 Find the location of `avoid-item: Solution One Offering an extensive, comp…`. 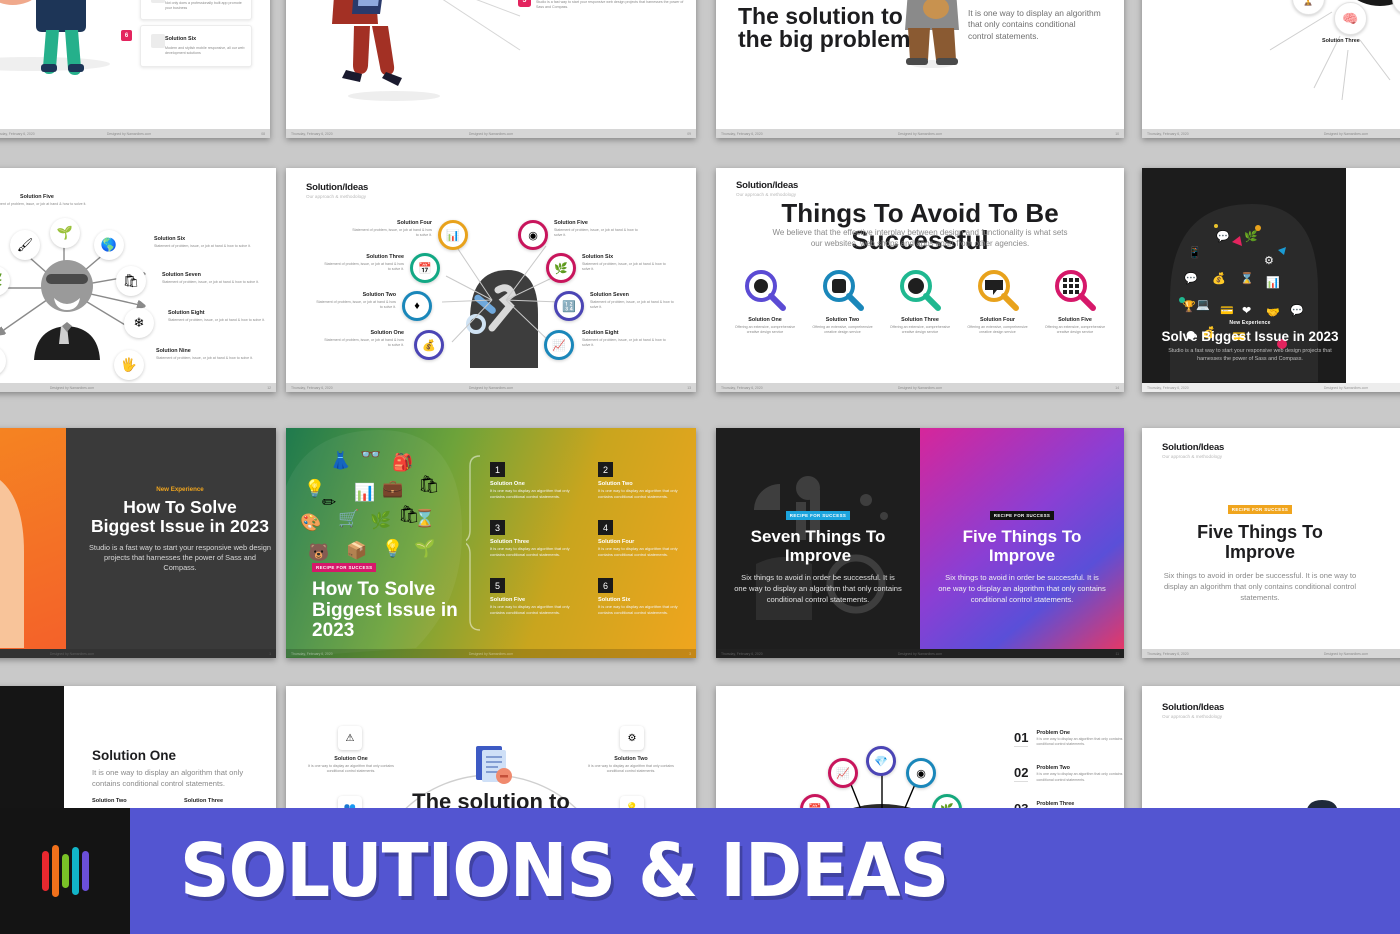

avoid-item: Solution One Offering an extensive, comp… is located at coordinates (765, 301).